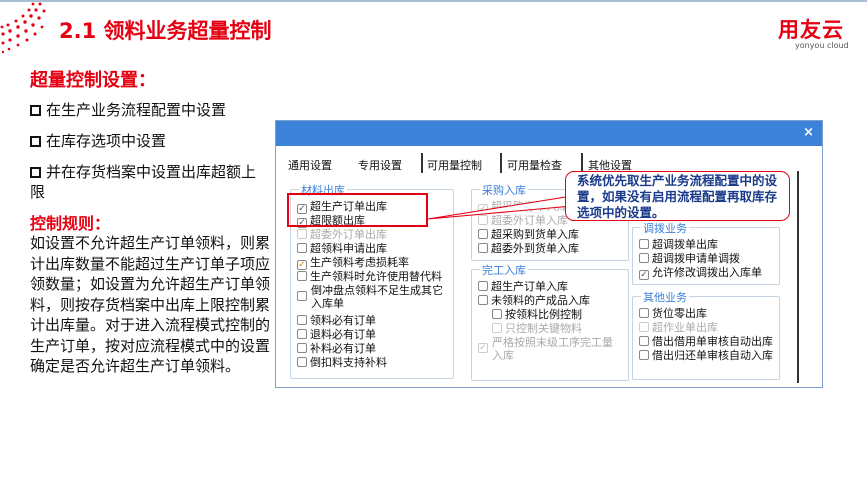 The width and height of the screenshot is (867, 492). I want to click on checkbox: 补料必有订单, so click(336, 348).